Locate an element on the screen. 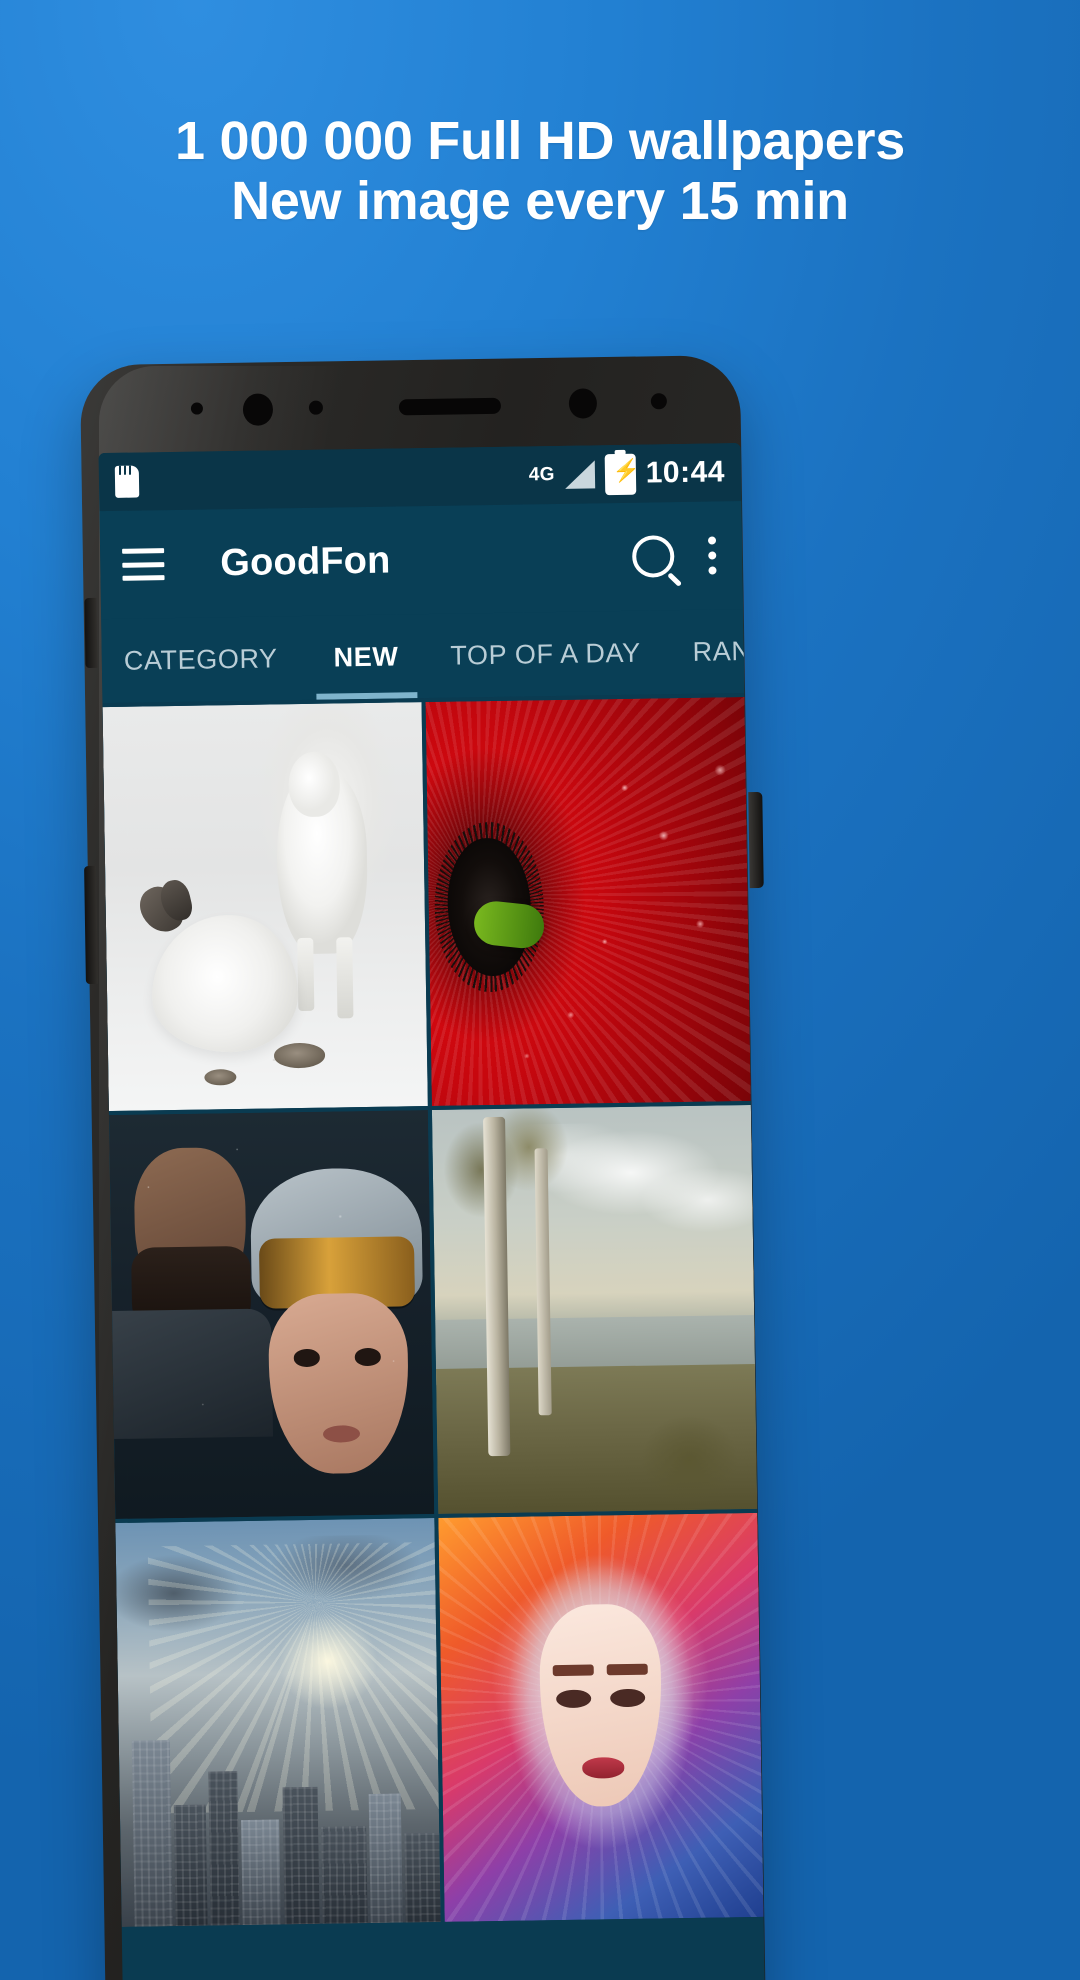  search-icon is located at coordinates (653, 556).